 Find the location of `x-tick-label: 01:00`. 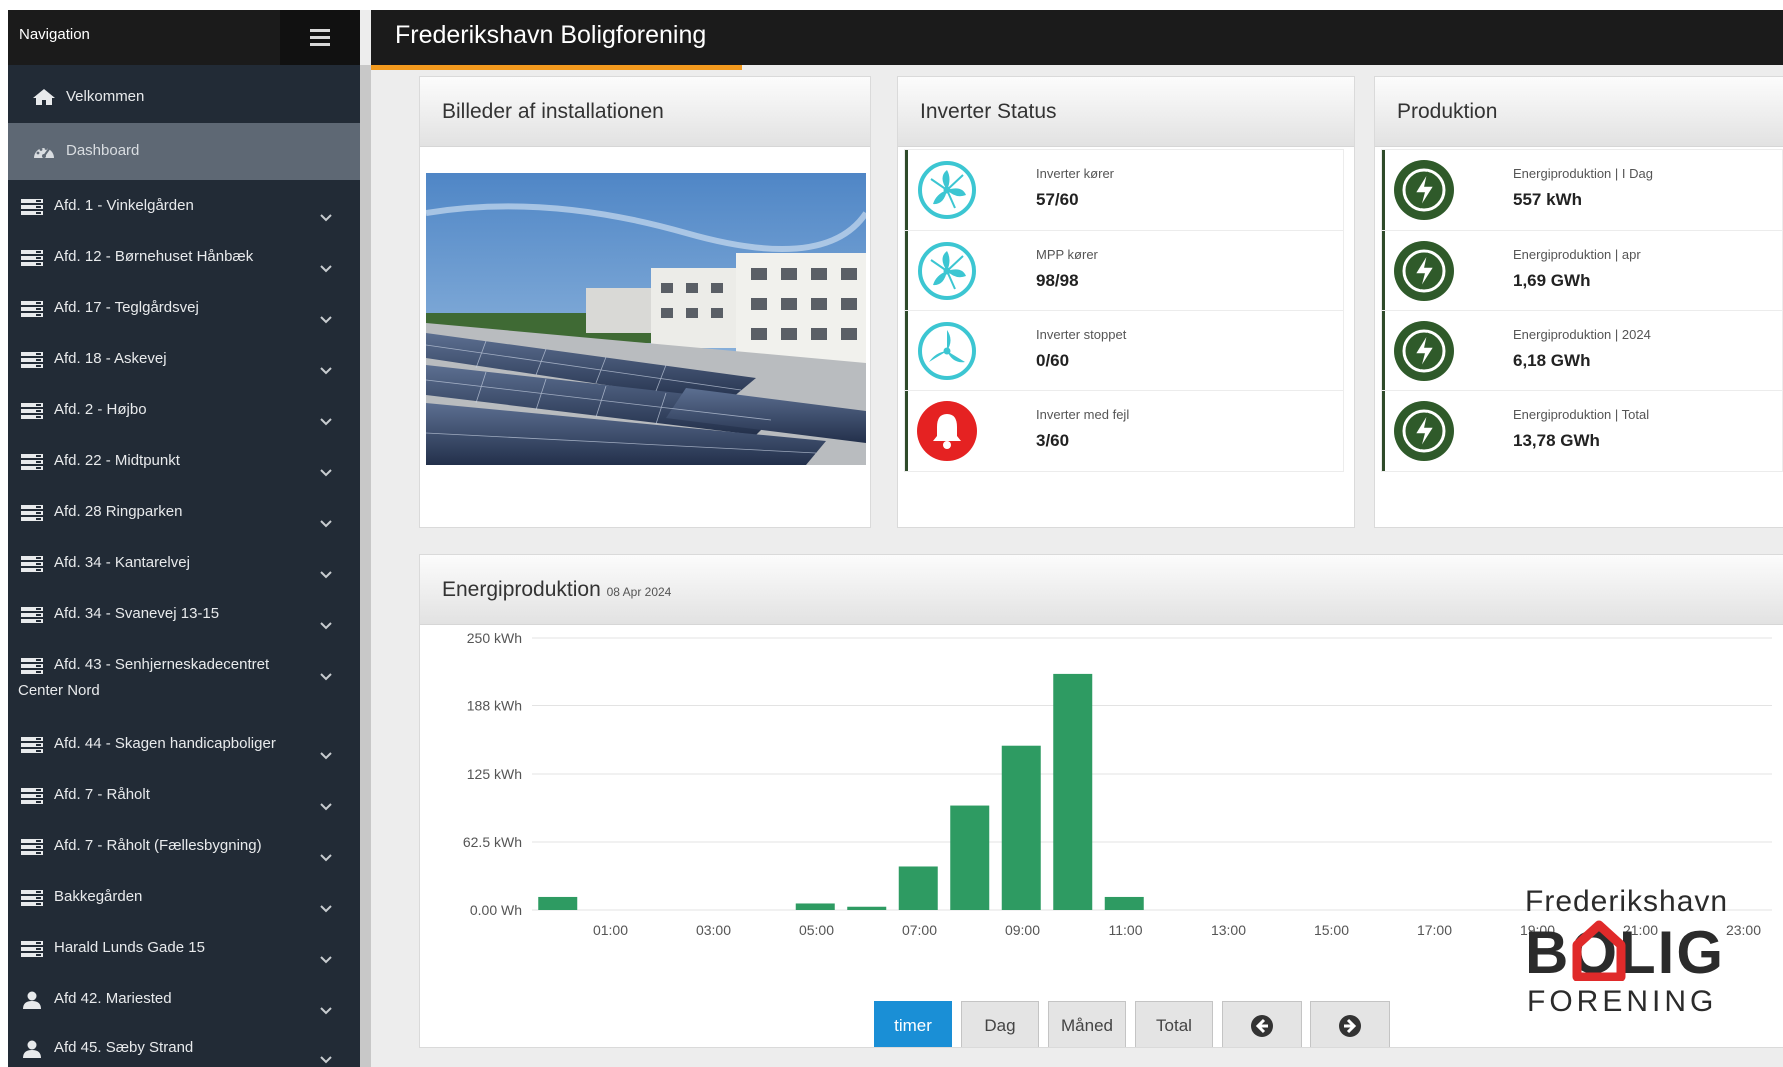

x-tick-label: 01:00 is located at coordinates (610, 930).